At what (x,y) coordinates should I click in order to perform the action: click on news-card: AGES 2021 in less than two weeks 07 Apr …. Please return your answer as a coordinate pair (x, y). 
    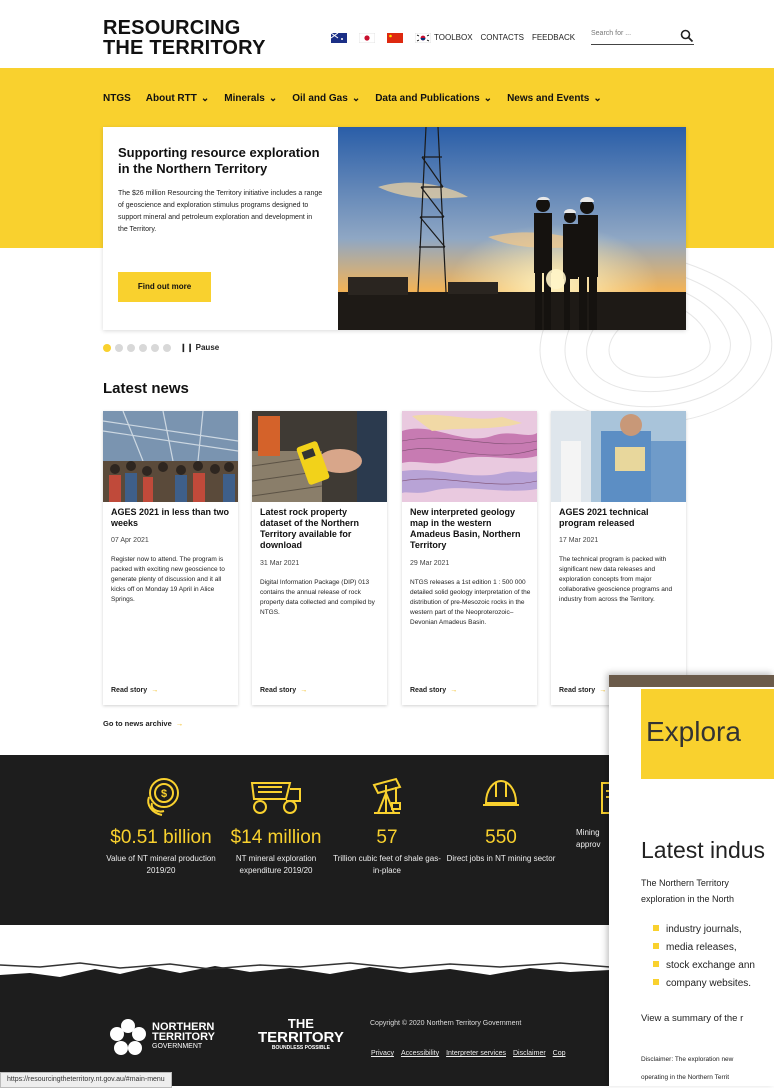
    Looking at the image, I should click on (170, 558).